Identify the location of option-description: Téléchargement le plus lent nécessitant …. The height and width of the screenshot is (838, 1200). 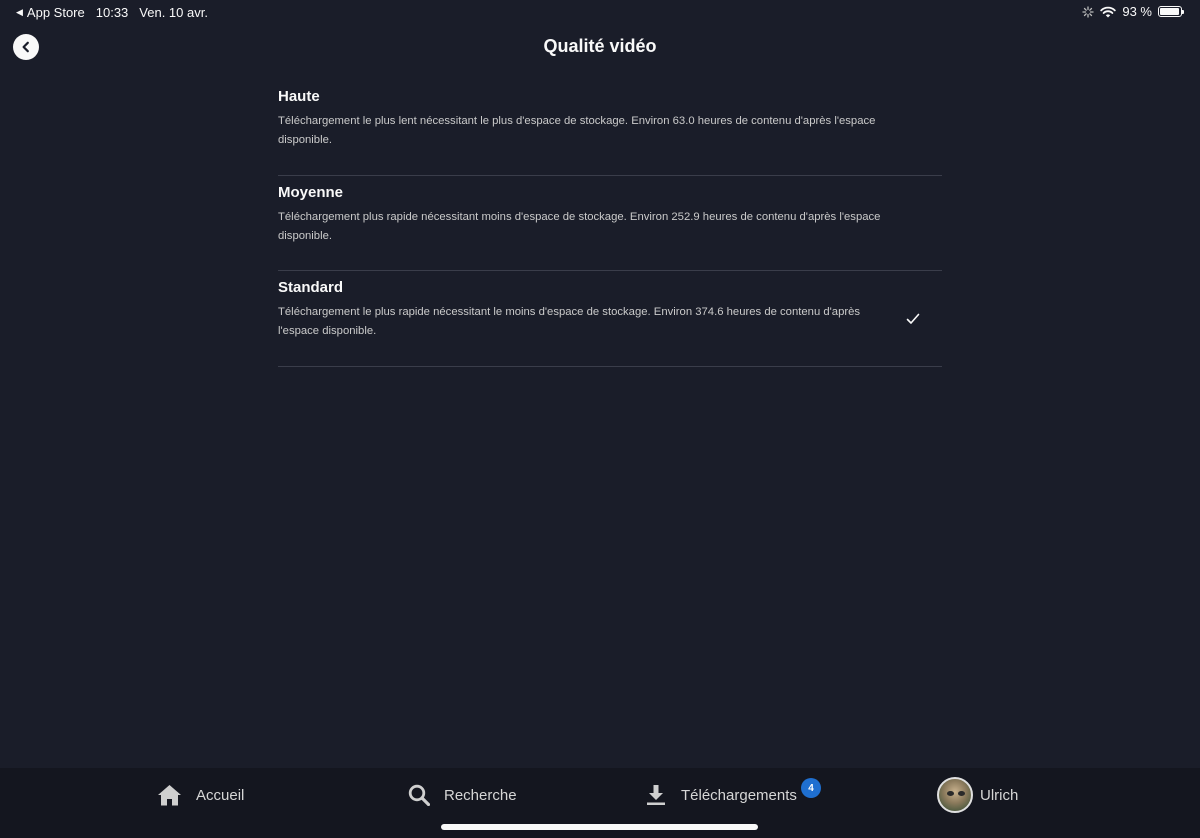
(577, 130).